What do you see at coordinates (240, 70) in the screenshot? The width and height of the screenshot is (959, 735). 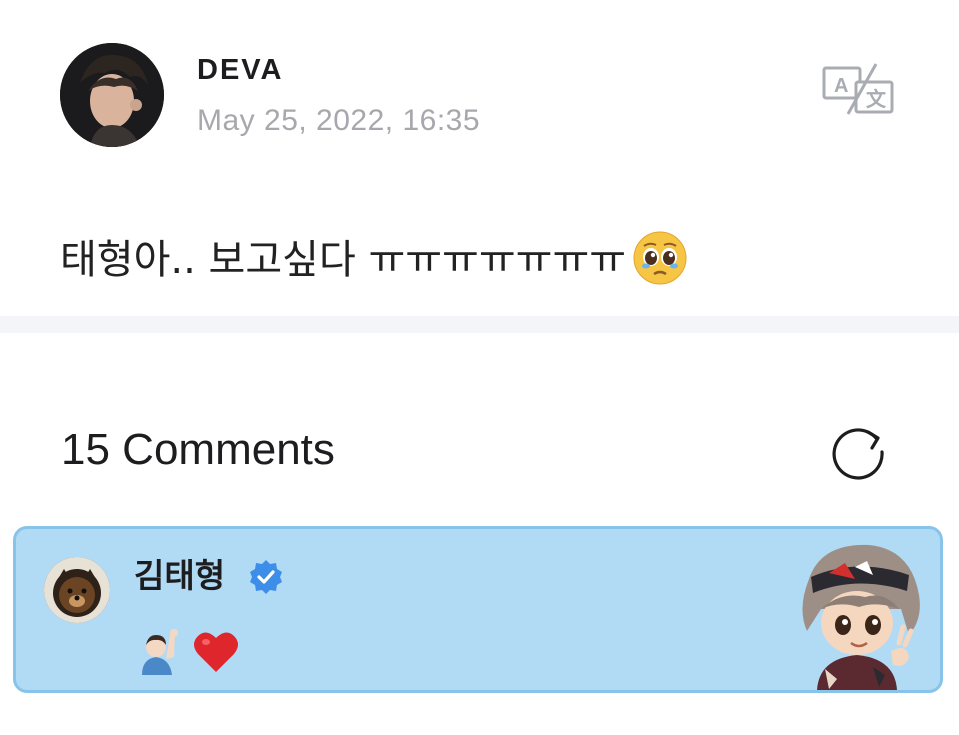 I see `author-name: DEVA` at bounding box center [240, 70].